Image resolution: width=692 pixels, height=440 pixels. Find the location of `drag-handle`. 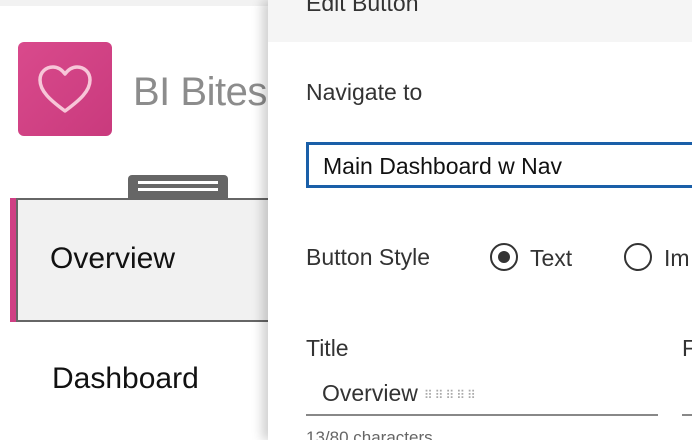

drag-handle is located at coordinates (178, 187).